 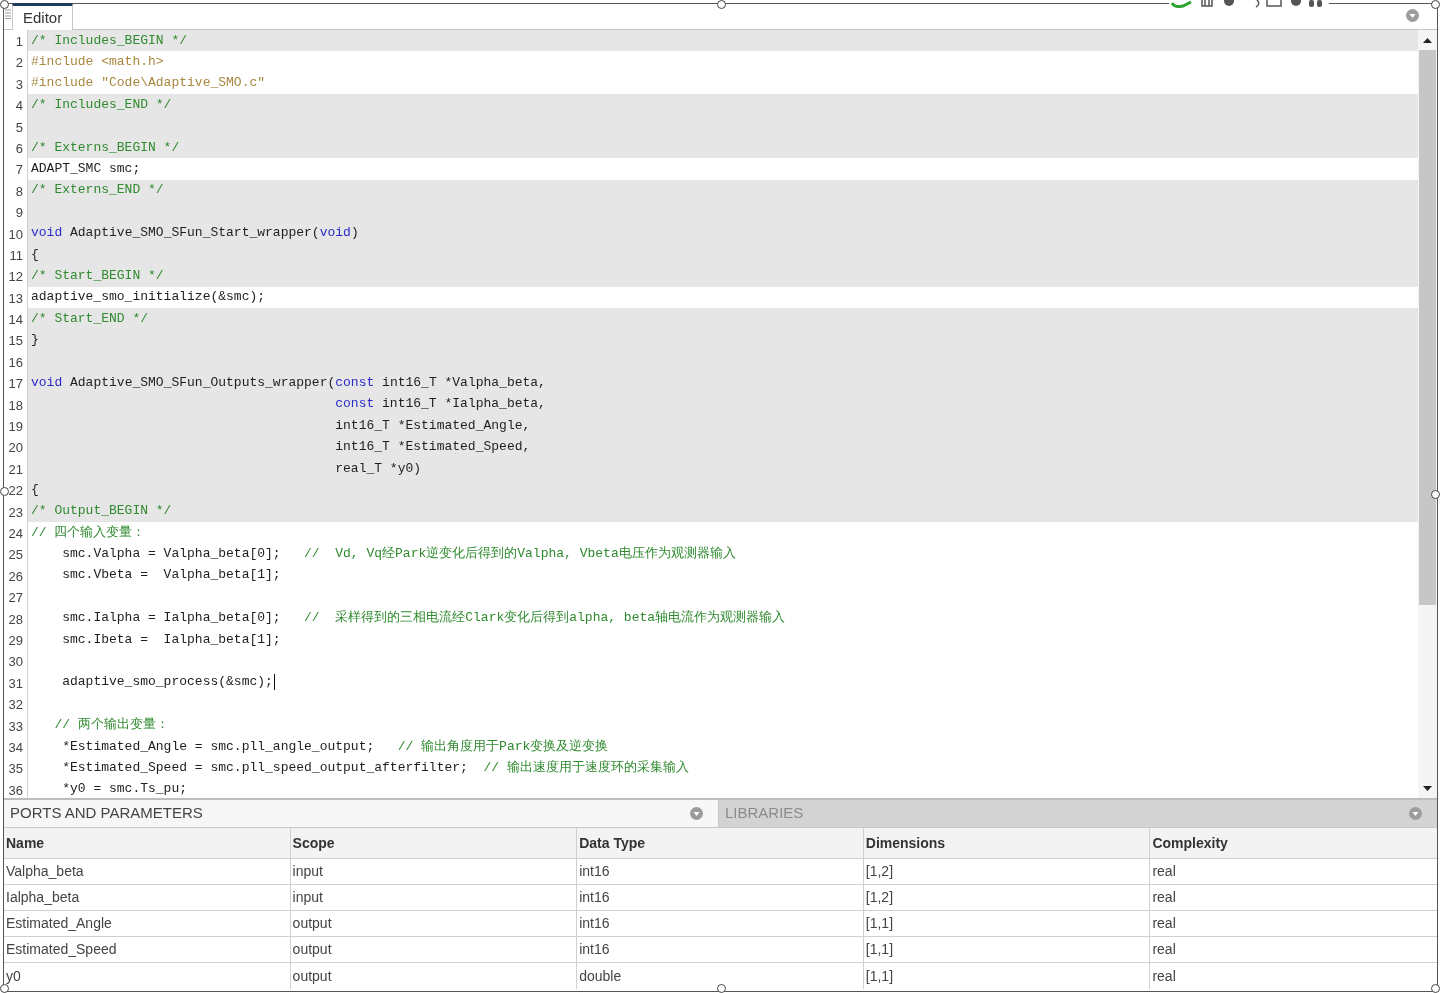 What do you see at coordinates (398, 554) in the screenshot?
I see `code-line: smc.Valpha = Valpha_beta[0]; // Vd, Vq经Park逆变化后得到的Valpha, Vbeta电压作为观测器输入` at bounding box center [398, 554].